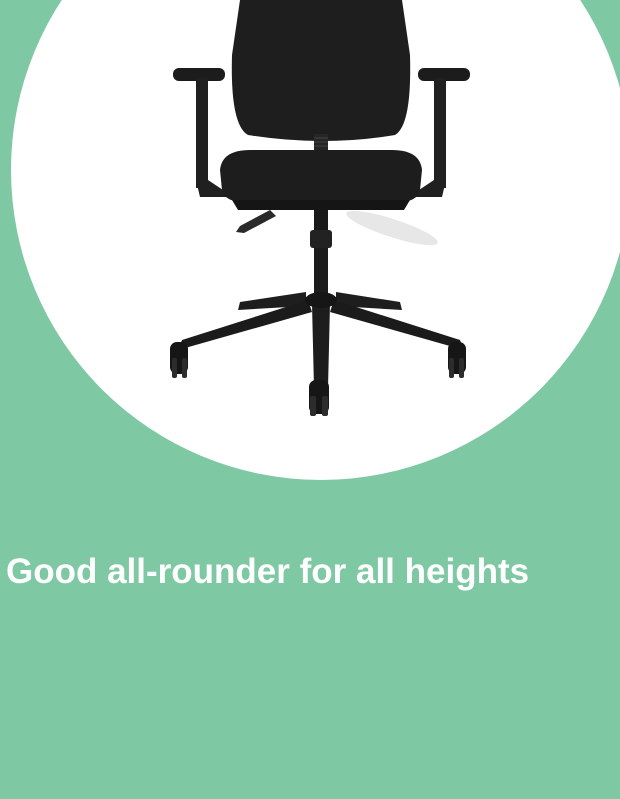 The image size is (620, 799). I want to click on product-caption: Good all-rounder for all heights, so click(268, 571).